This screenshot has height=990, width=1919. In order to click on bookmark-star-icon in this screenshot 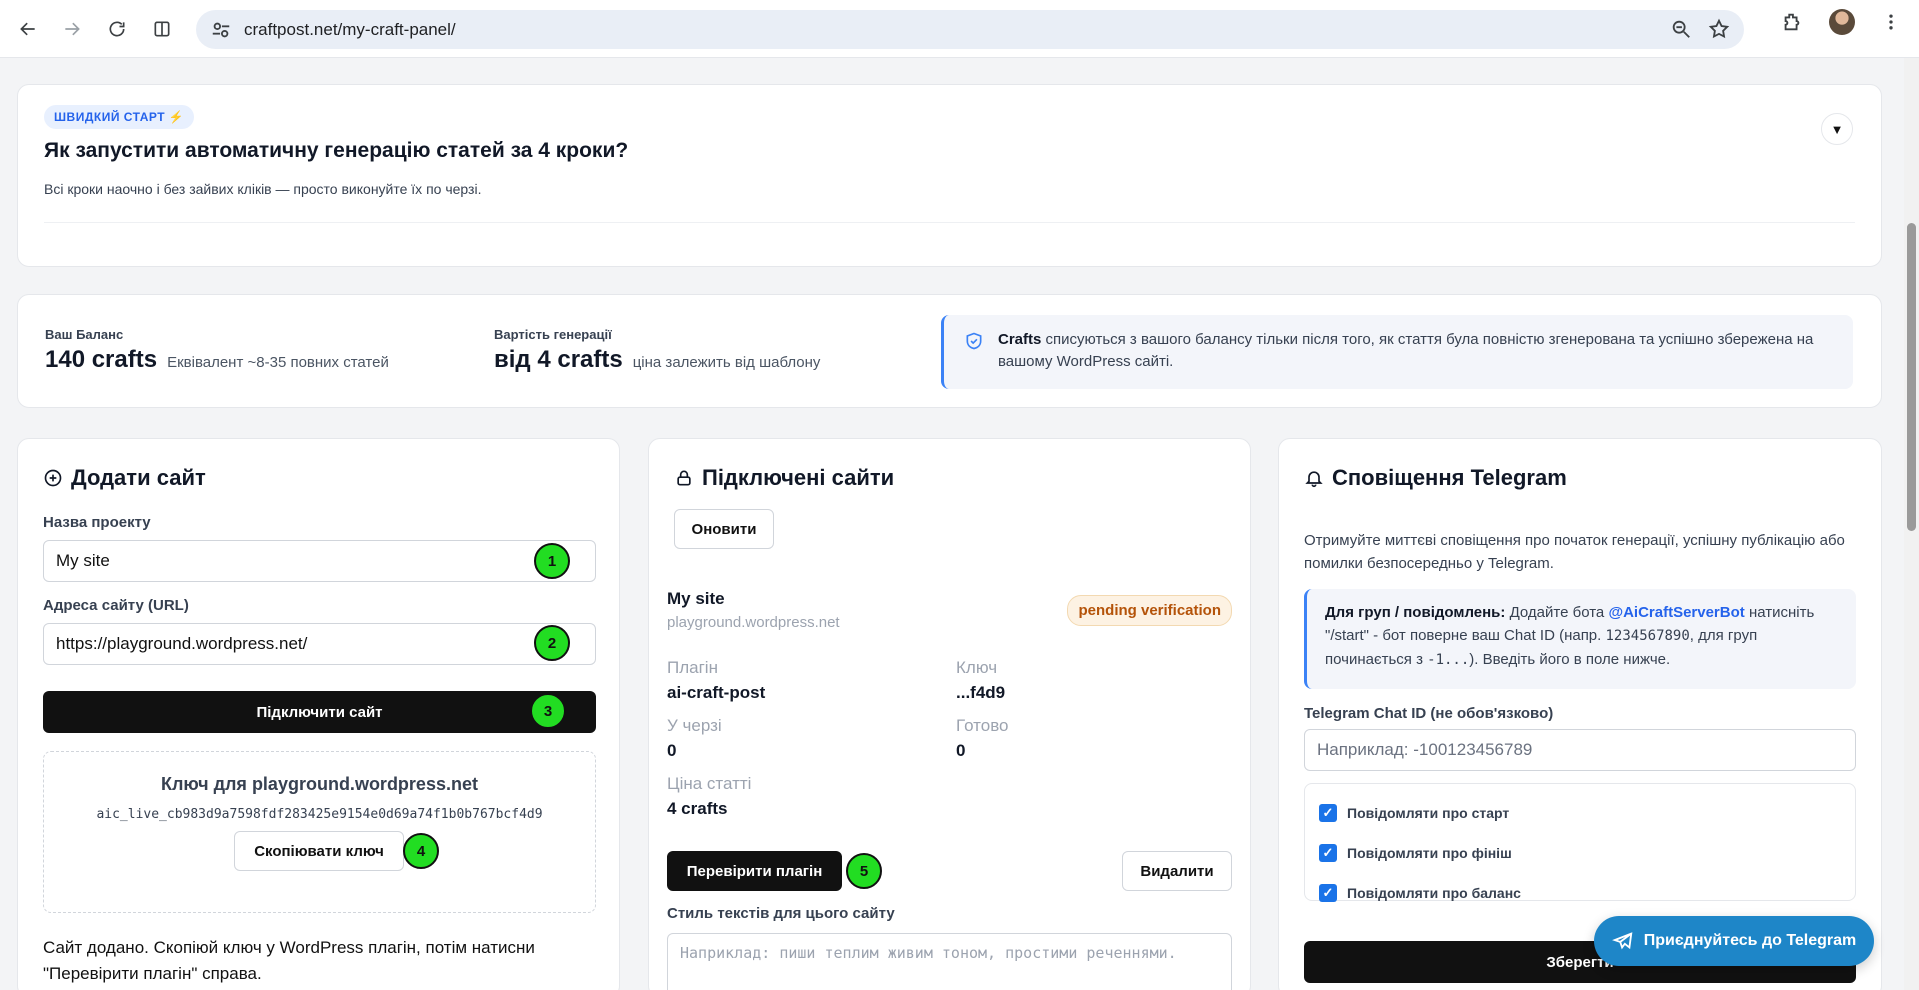, I will do `click(1719, 29)`.